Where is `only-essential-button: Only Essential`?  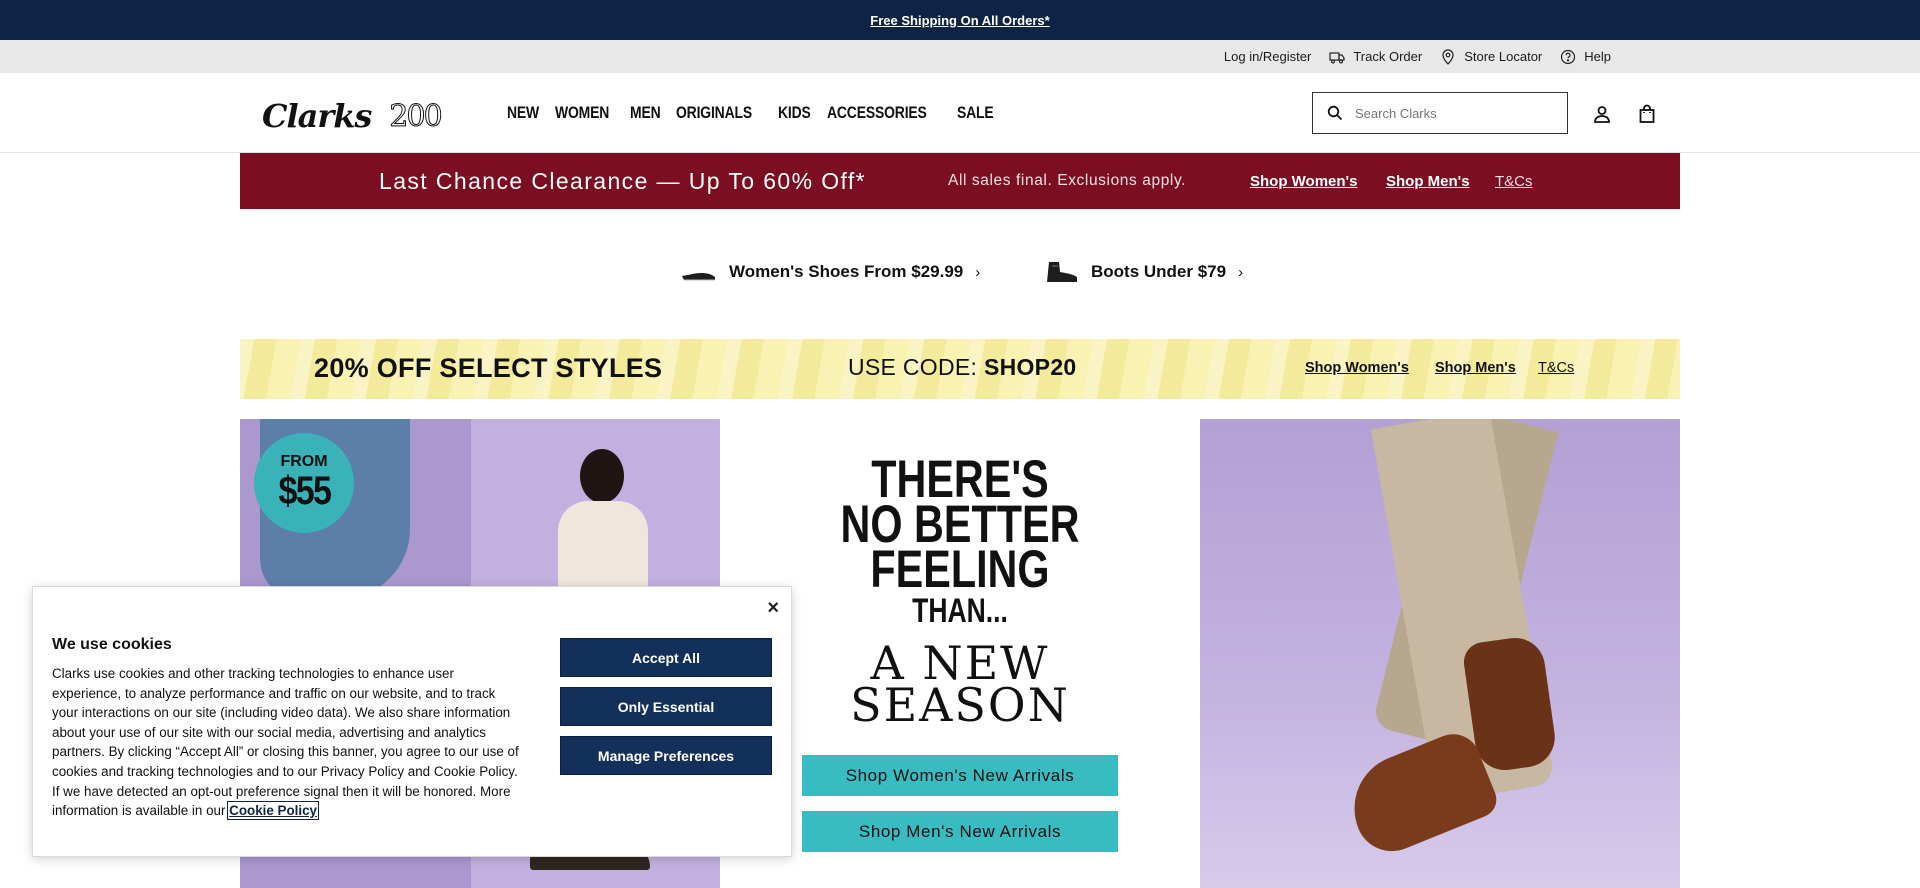
only-essential-button: Only Essential is located at coordinates (666, 706).